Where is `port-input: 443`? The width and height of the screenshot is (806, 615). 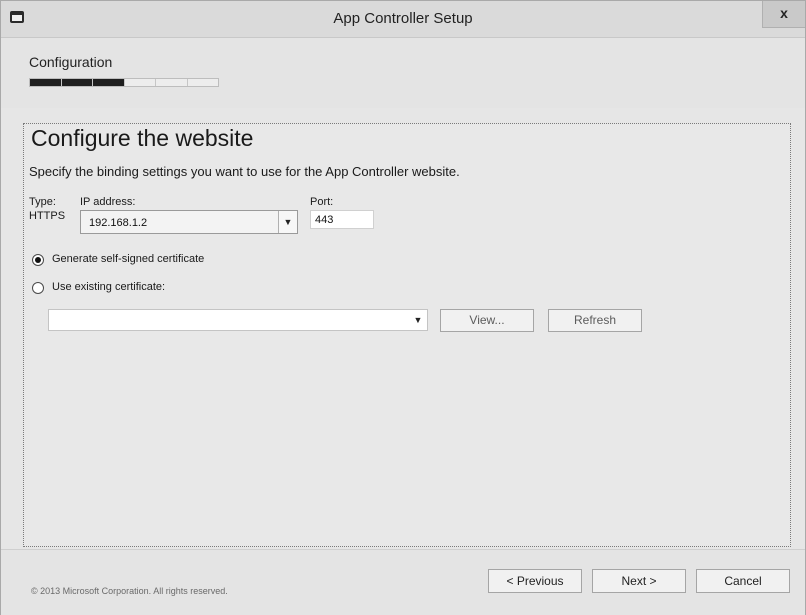 port-input: 443 is located at coordinates (342, 219).